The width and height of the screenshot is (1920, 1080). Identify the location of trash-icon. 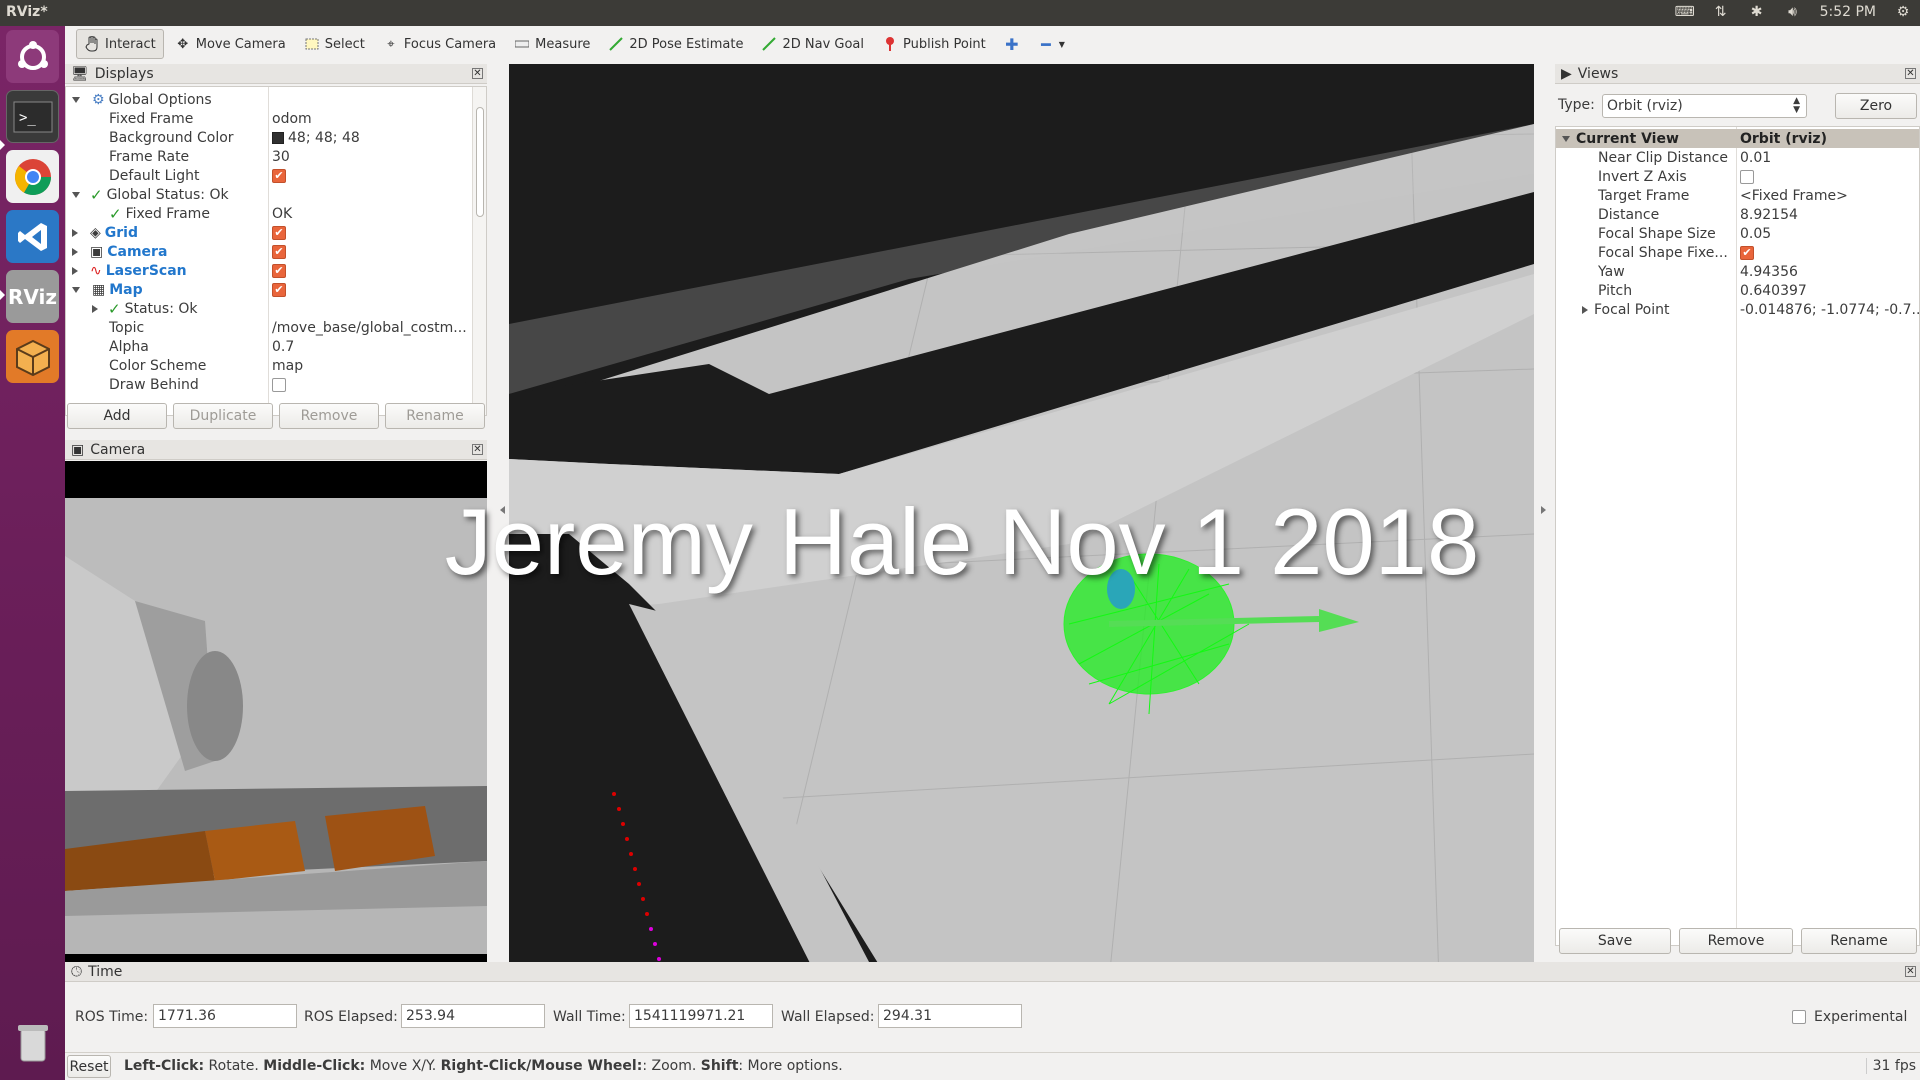
(32, 1042).